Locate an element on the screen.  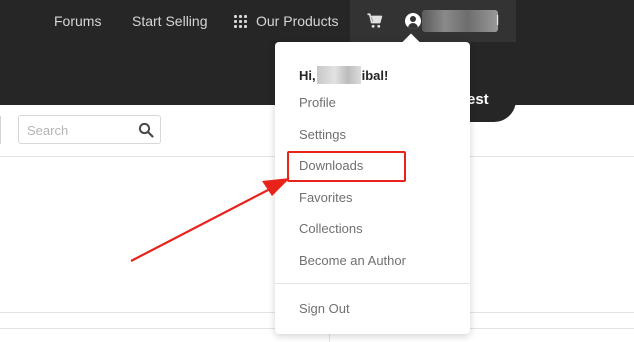
user-icon is located at coordinates (413, 21).